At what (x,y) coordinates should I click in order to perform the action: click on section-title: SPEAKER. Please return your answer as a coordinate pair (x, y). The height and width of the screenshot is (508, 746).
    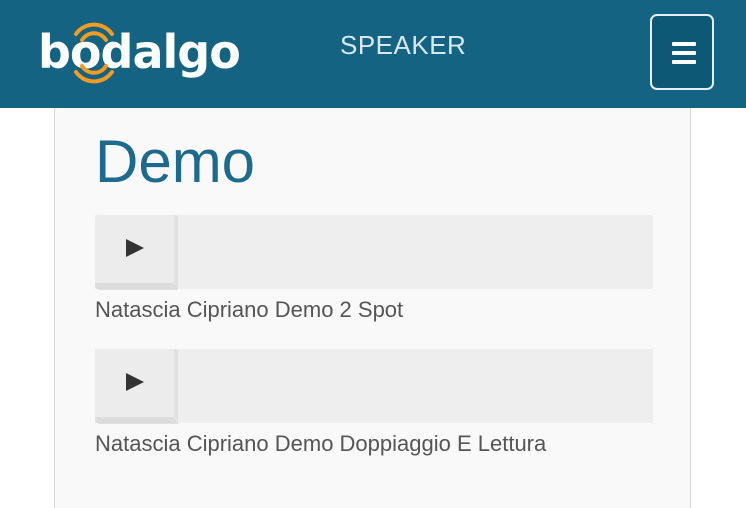
    Looking at the image, I should click on (403, 45).